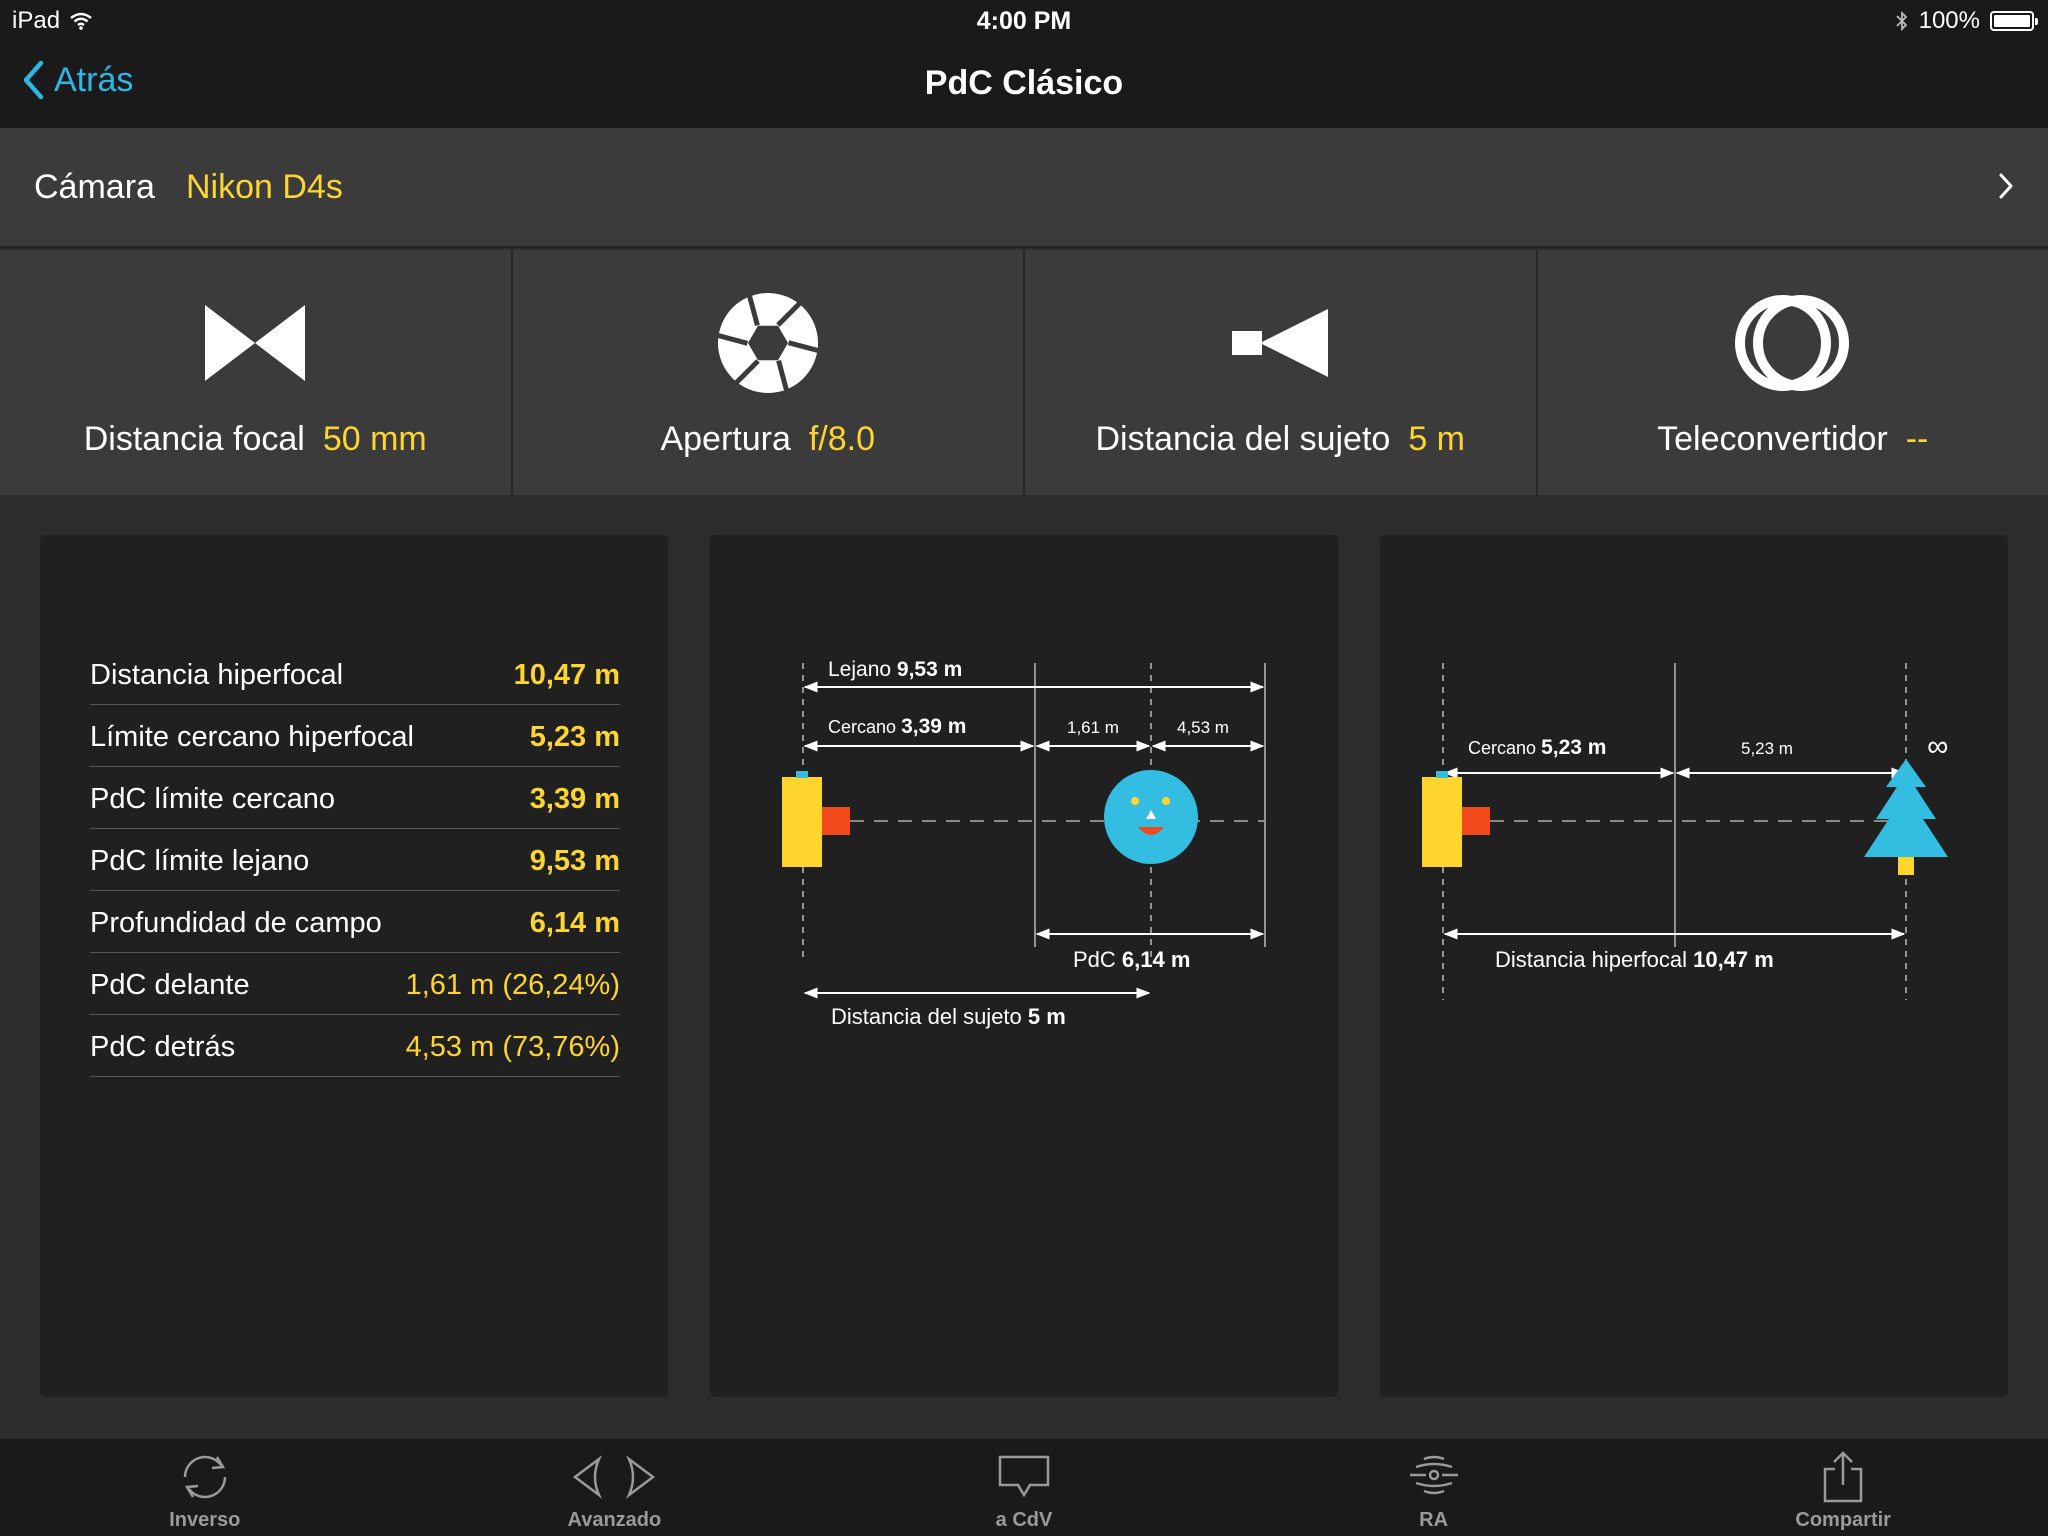  What do you see at coordinates (355, 1046) in the screenshot?
I see `result-row: PdC detrás 4,53 m (73,76%)` at bounding box center [355, 1046].